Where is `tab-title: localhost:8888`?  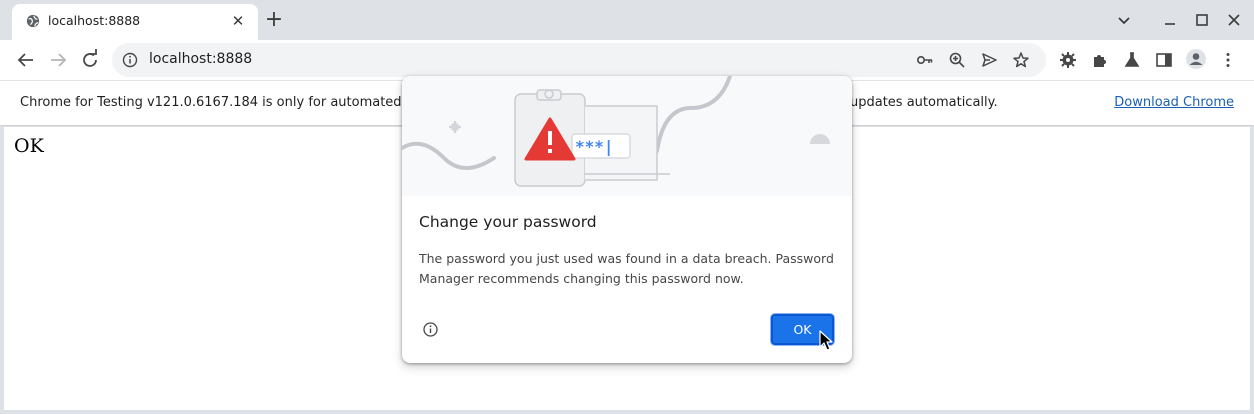 tab-title: localhost:8888 is located at coordinates (94, 20).